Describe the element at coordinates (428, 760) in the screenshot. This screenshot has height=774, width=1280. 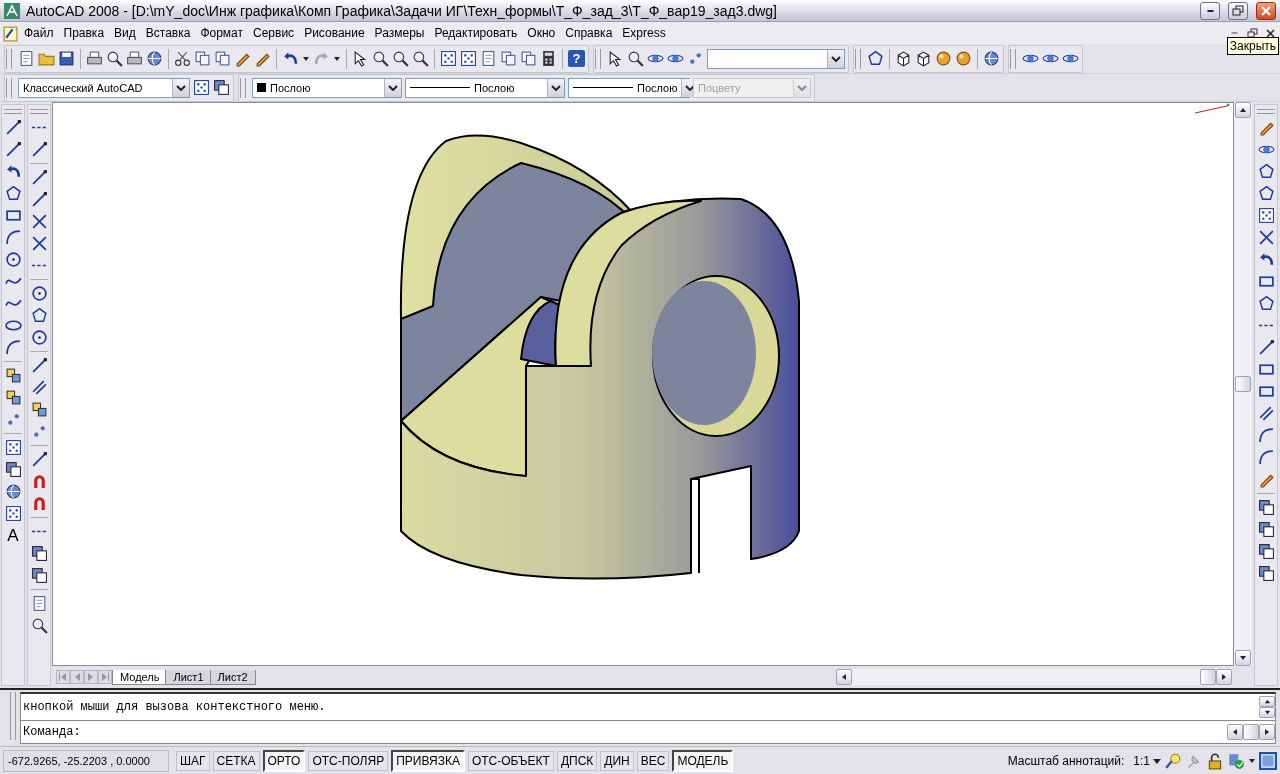
I see `status-toggle: ПРИВЯЗКА` at that location.